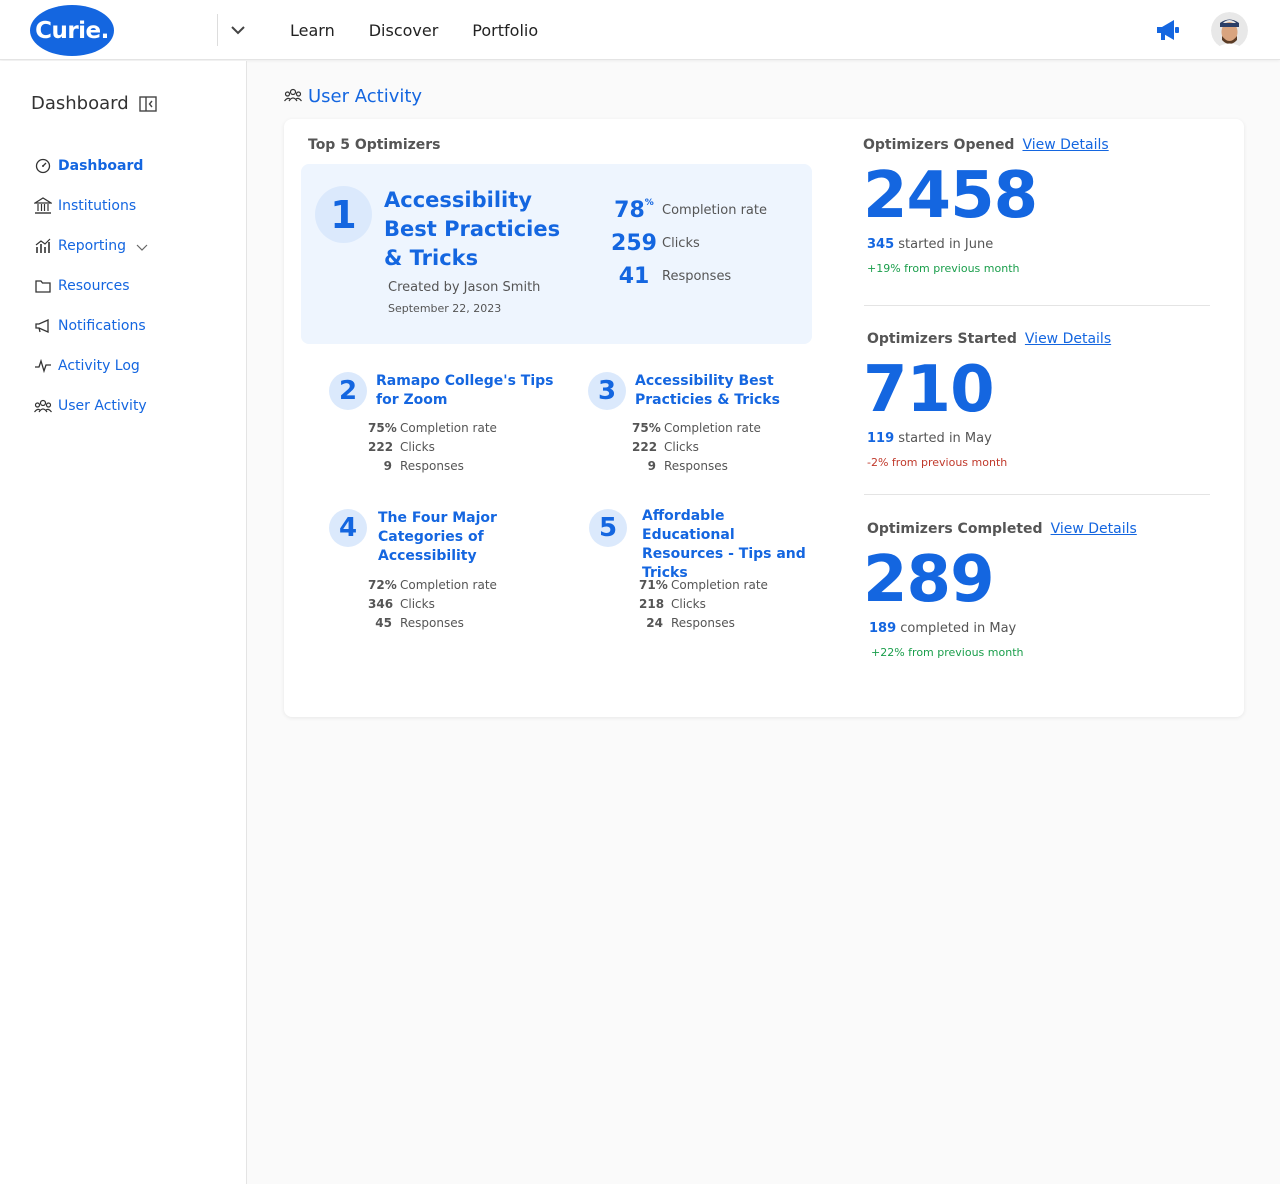 The width and height of the screenshot is (1280, 1184). Describe the element at coordinates (929, 390) in the screenshot. I see `metric-value: 710` at that location.